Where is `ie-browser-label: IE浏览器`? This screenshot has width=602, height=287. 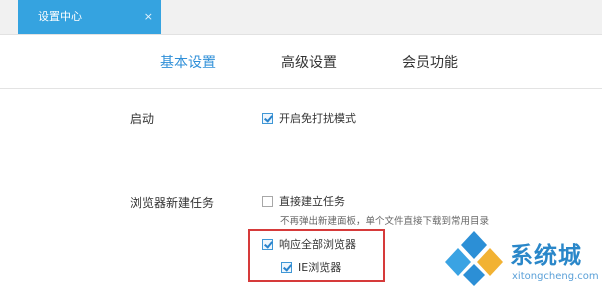
ie-browser-label: IE浏览器 is located at coordinates (320, 267).